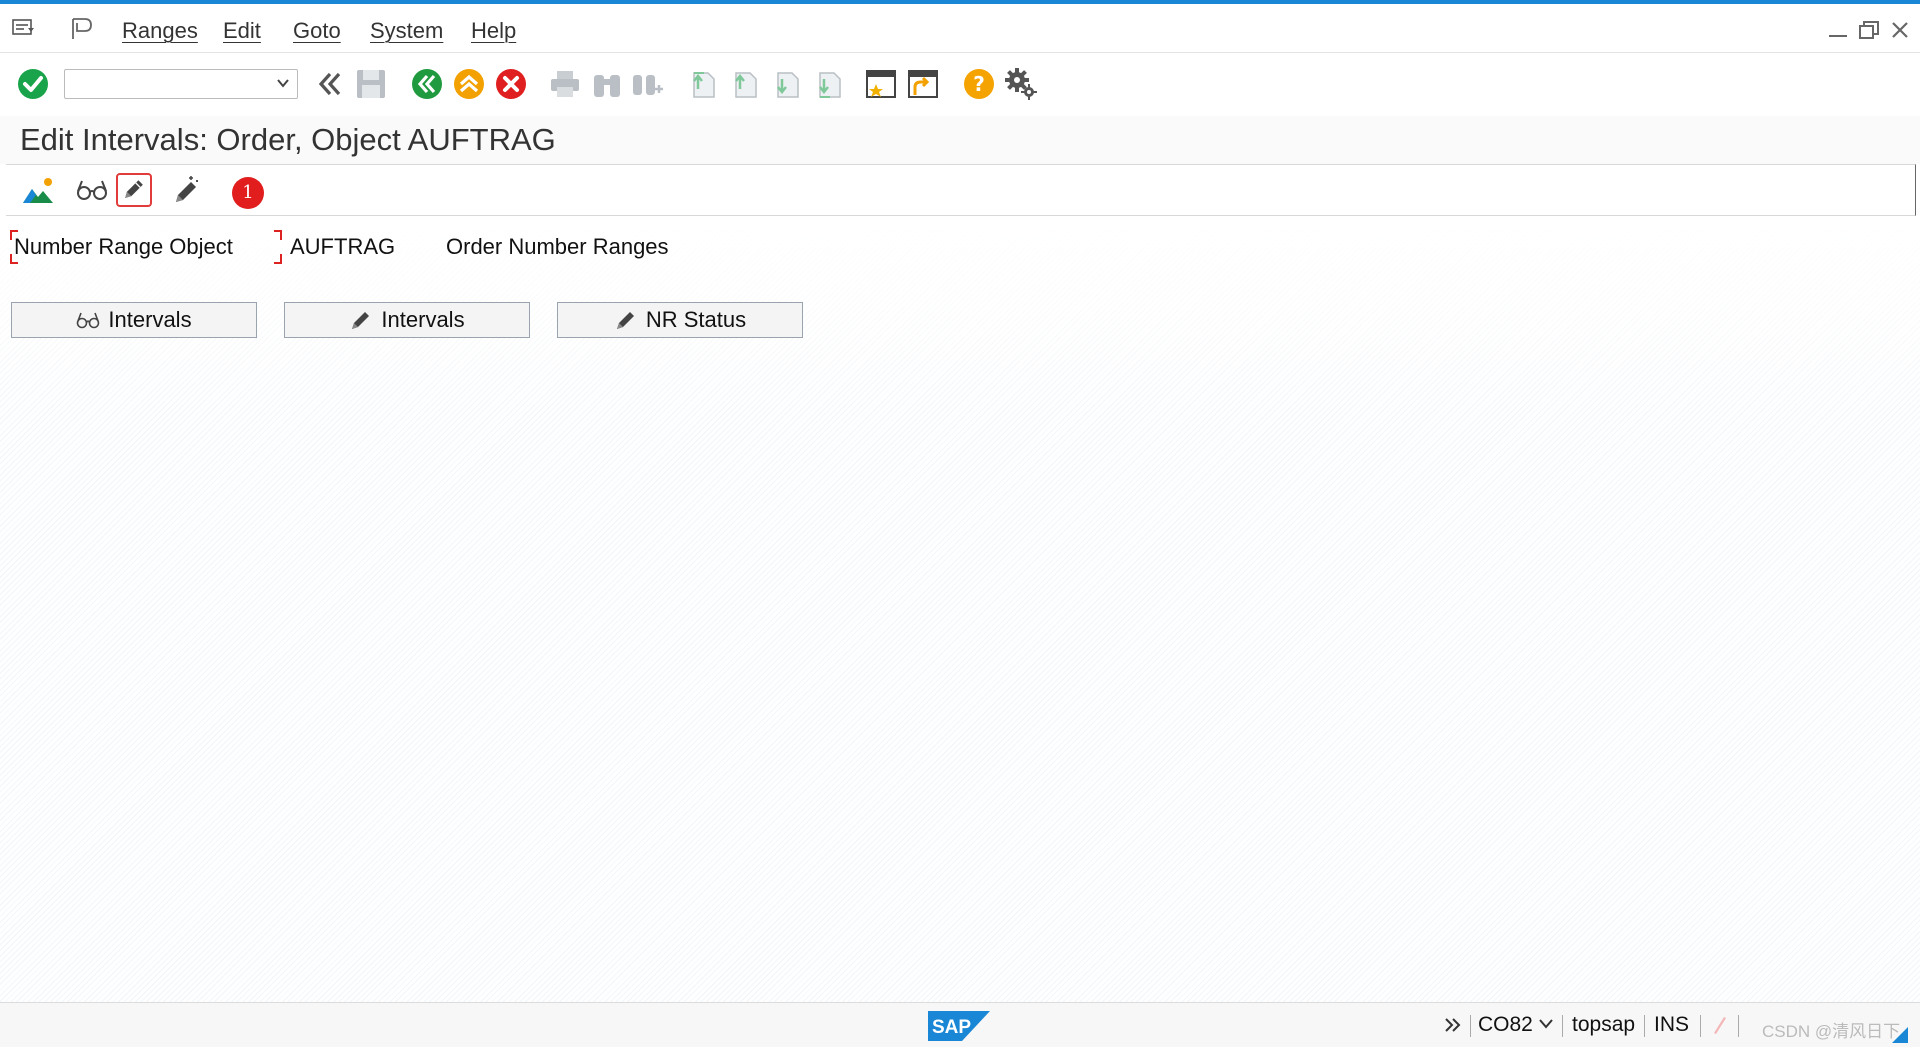  I want to click on insert-mode: INS, so click(1672, 1024).